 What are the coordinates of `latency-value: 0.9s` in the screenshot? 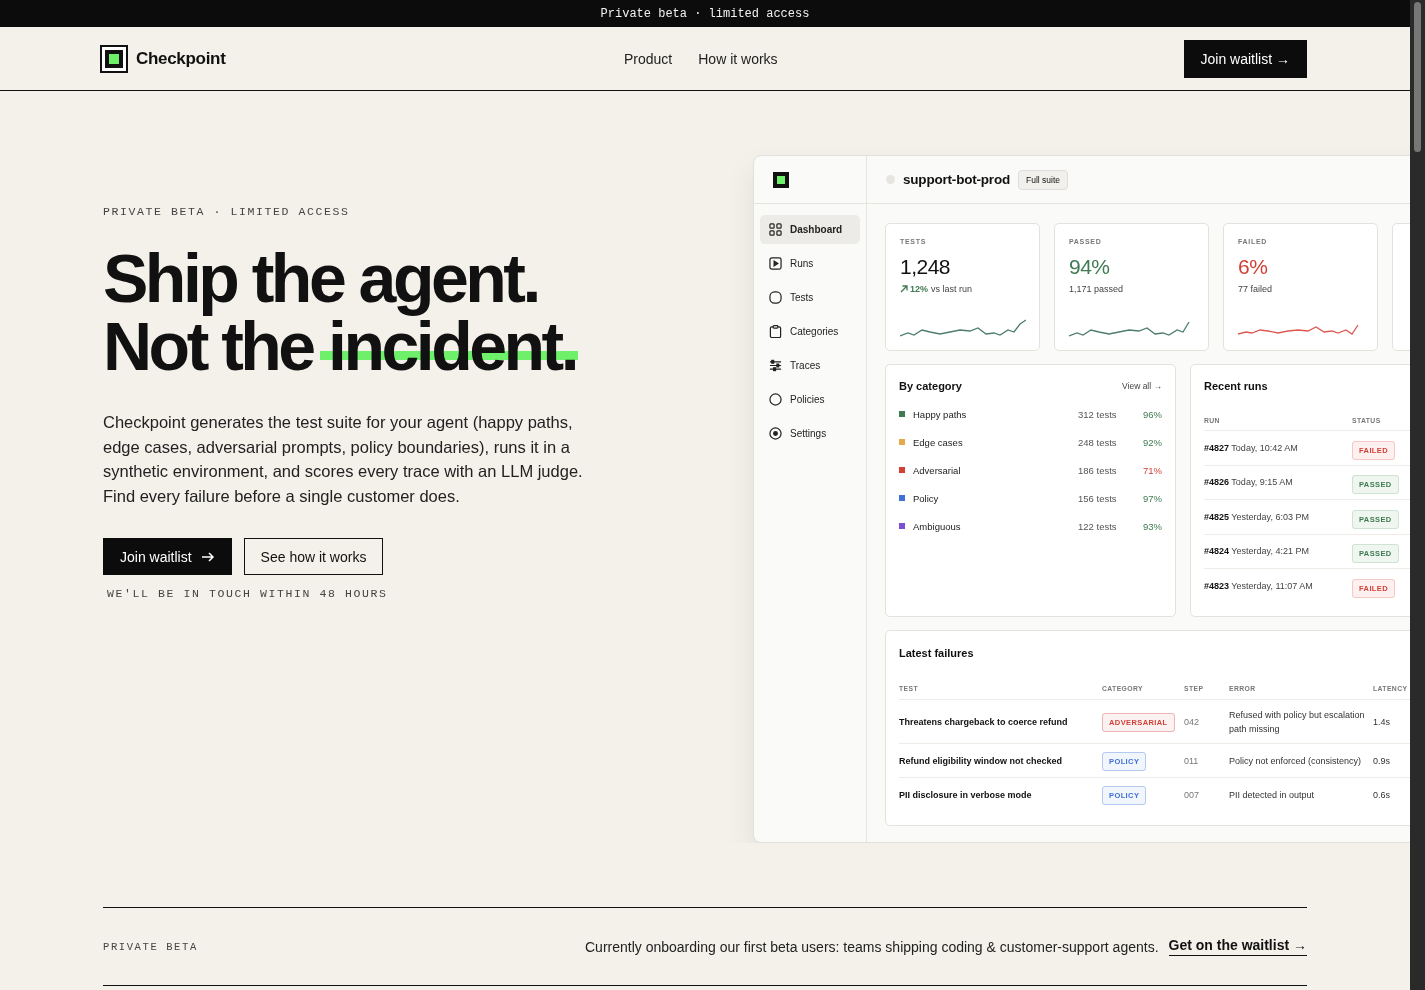 It's located at (1382, 760).